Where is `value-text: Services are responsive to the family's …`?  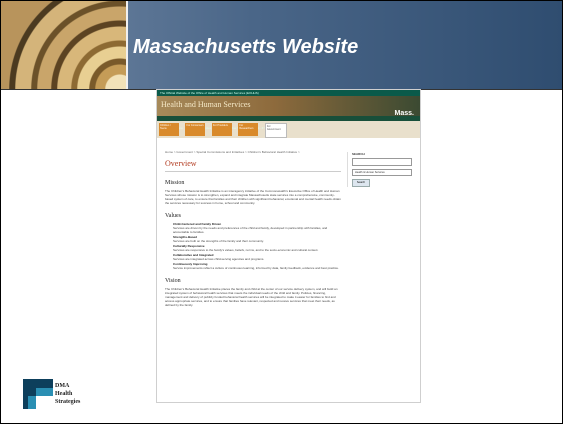 value-text: Services are responsive to the family's … is located at coordinates (246, 250).